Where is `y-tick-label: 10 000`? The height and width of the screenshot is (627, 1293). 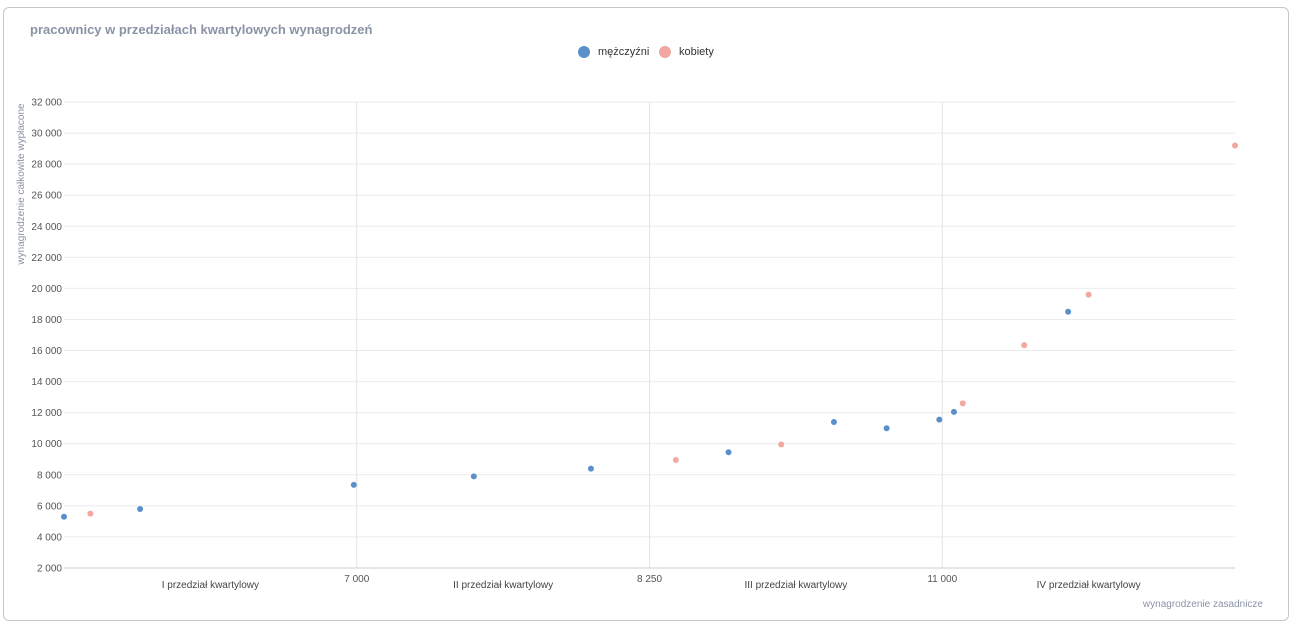 y-tick-label: 10 000 is located at coordinates (46, 444).